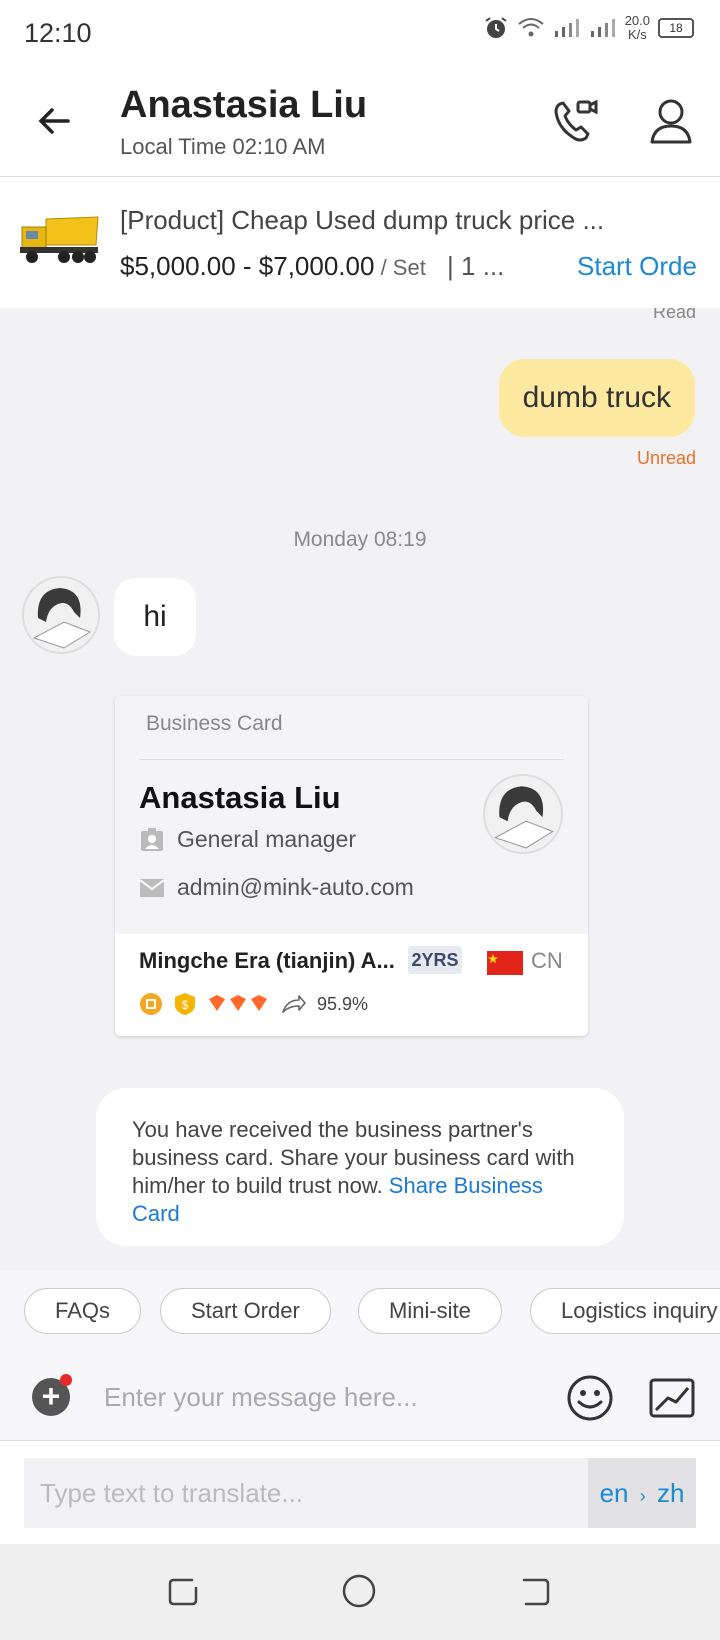 The image size is (720, 1640). What do you see at coordinates (58, 33) in the screenshot?
I see `status-time: 12:10` at bounding box center [58, 33].